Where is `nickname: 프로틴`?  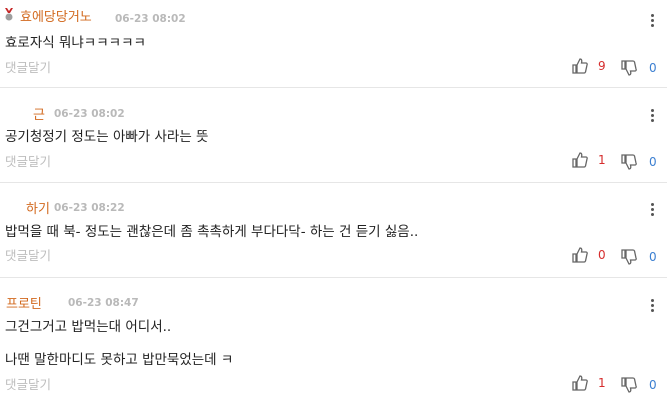 nickname: 프로틴 is located at coordinates (24, 303).